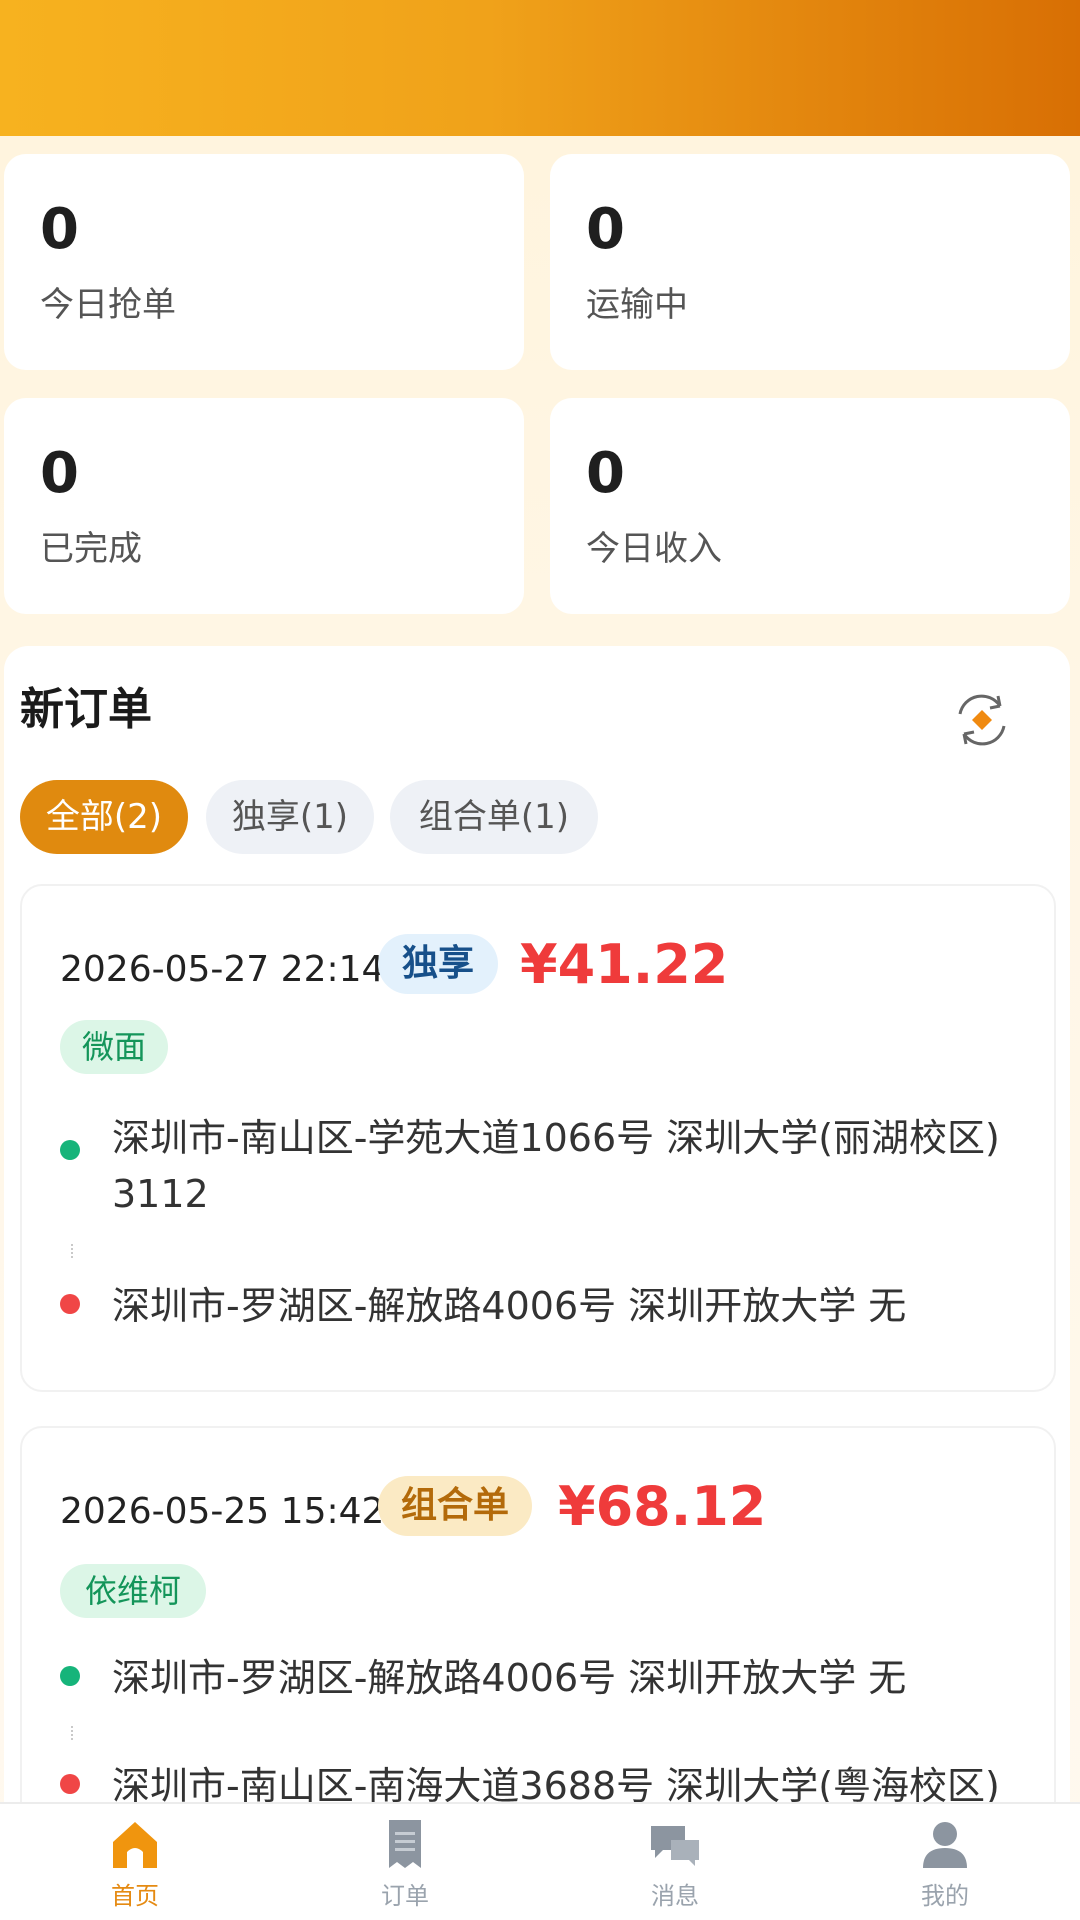  What do you see at coordinates (91, 549) in the screenshot?
I see `stat-label: 已完成` at bounding box center [91, 549].